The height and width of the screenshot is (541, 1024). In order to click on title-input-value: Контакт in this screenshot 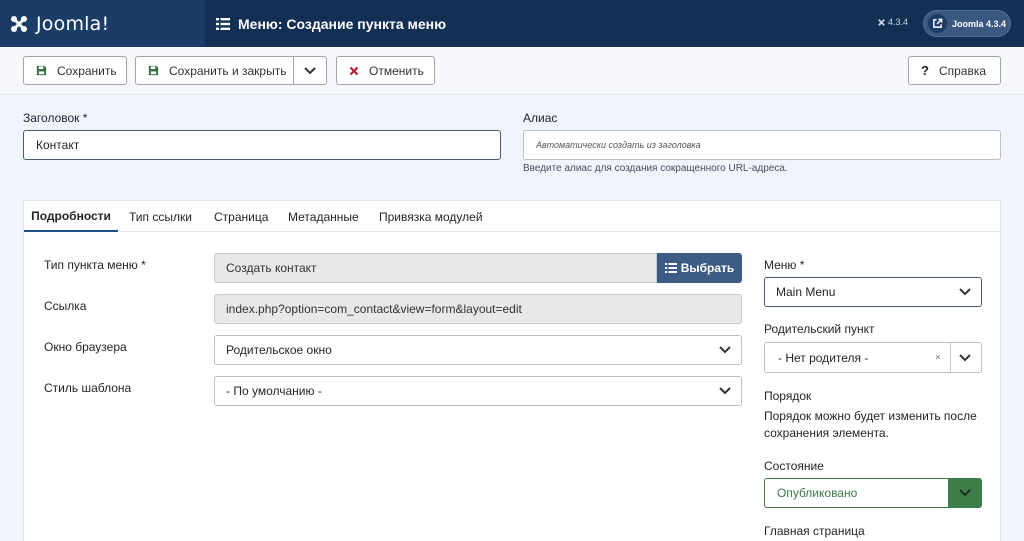, I will do `click(58, 145)`.